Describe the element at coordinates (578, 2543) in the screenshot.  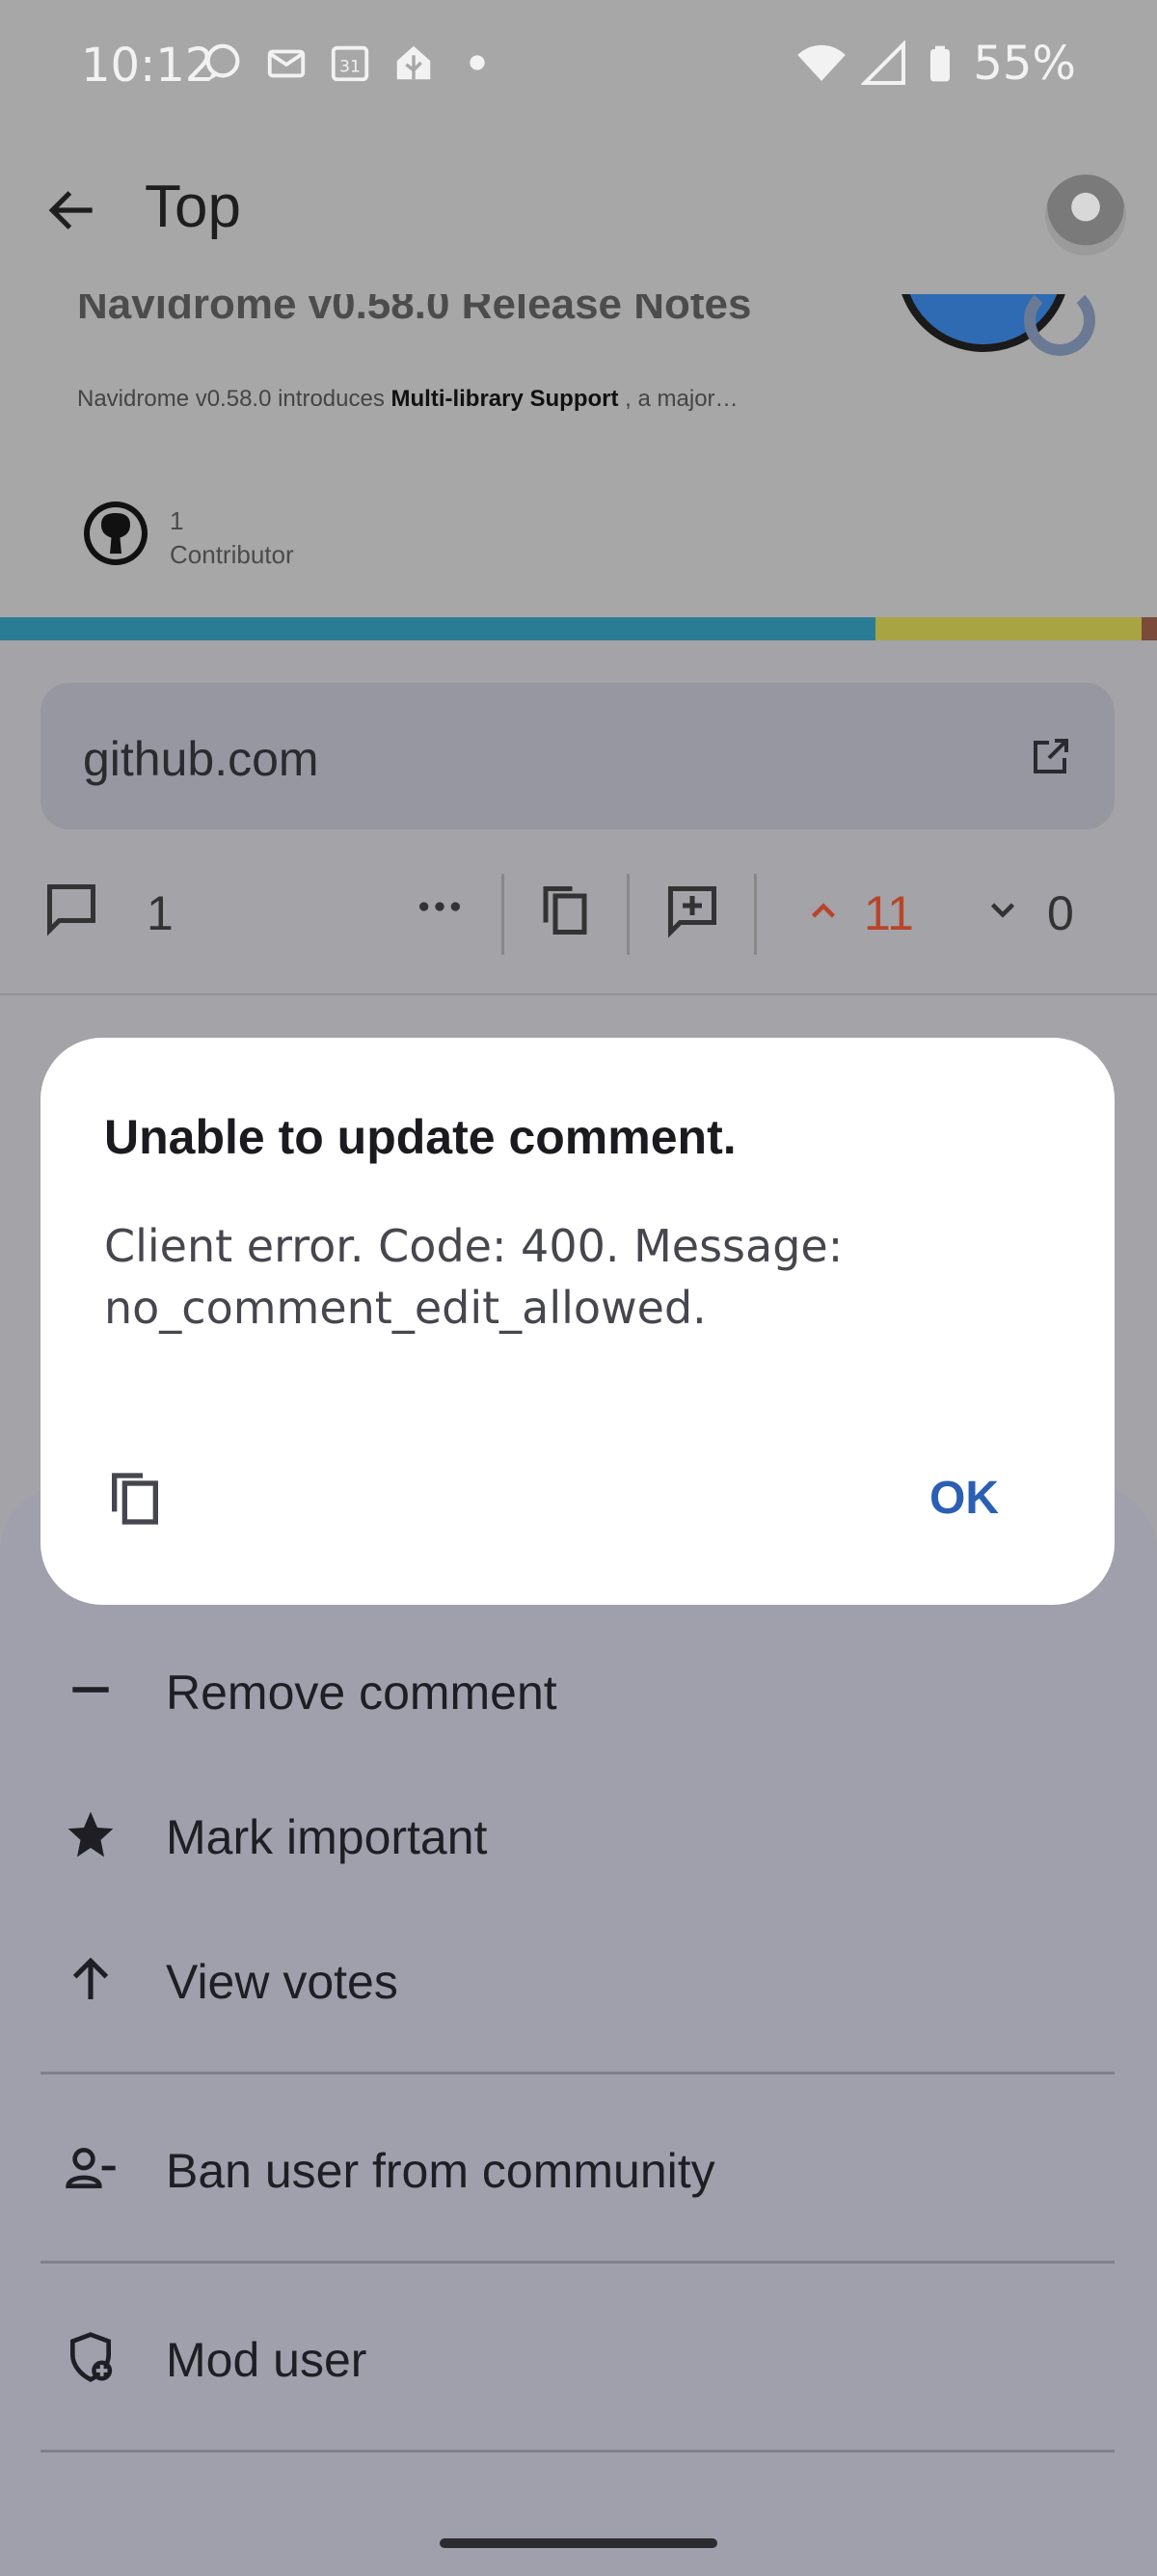
I see `home-indicator` at that location.